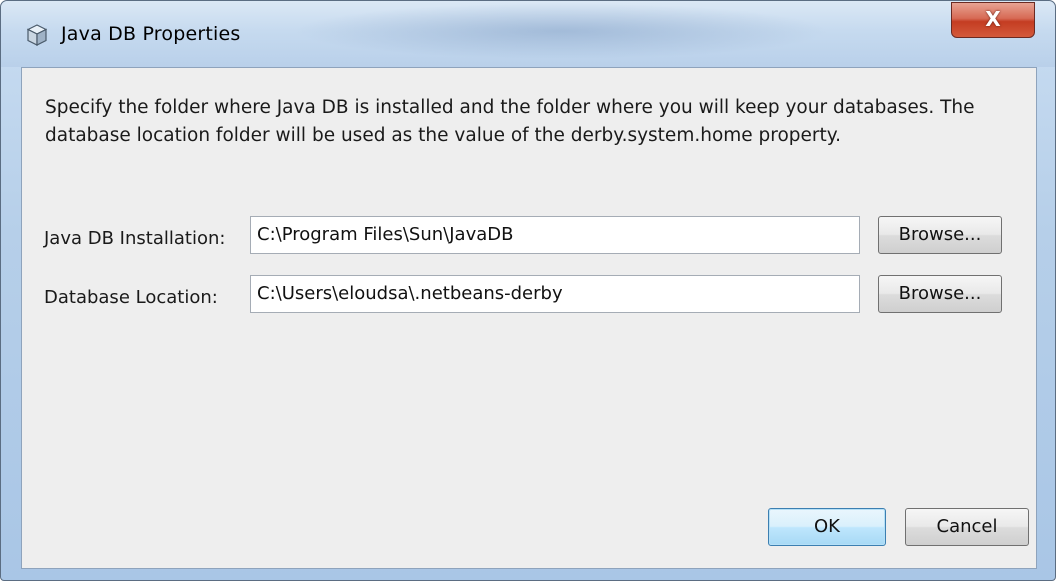 This screenshot has width=1058, height=583. Describe the element at coordinates (528, 34) in the screenshot. I see `title-bar: Java DB Properties X` at that location.